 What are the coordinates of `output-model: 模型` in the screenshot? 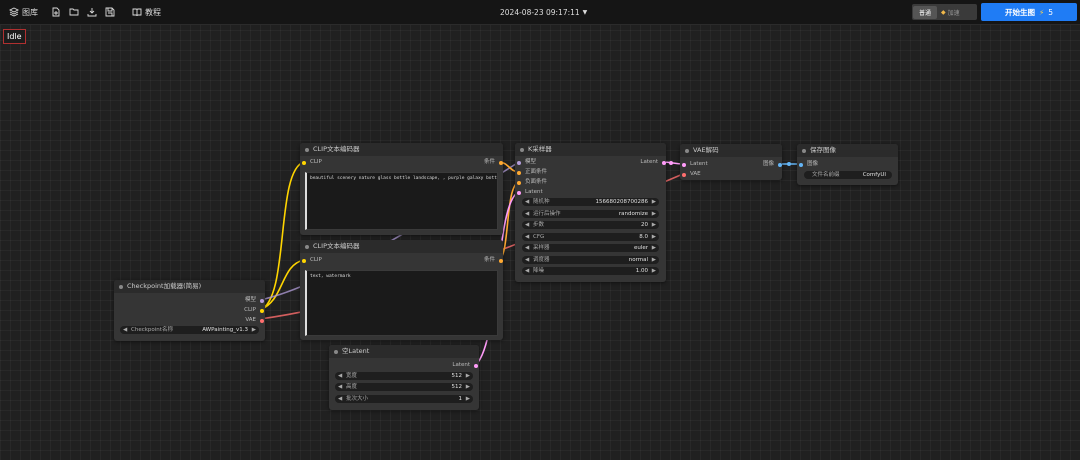 It's located at (254, 300).